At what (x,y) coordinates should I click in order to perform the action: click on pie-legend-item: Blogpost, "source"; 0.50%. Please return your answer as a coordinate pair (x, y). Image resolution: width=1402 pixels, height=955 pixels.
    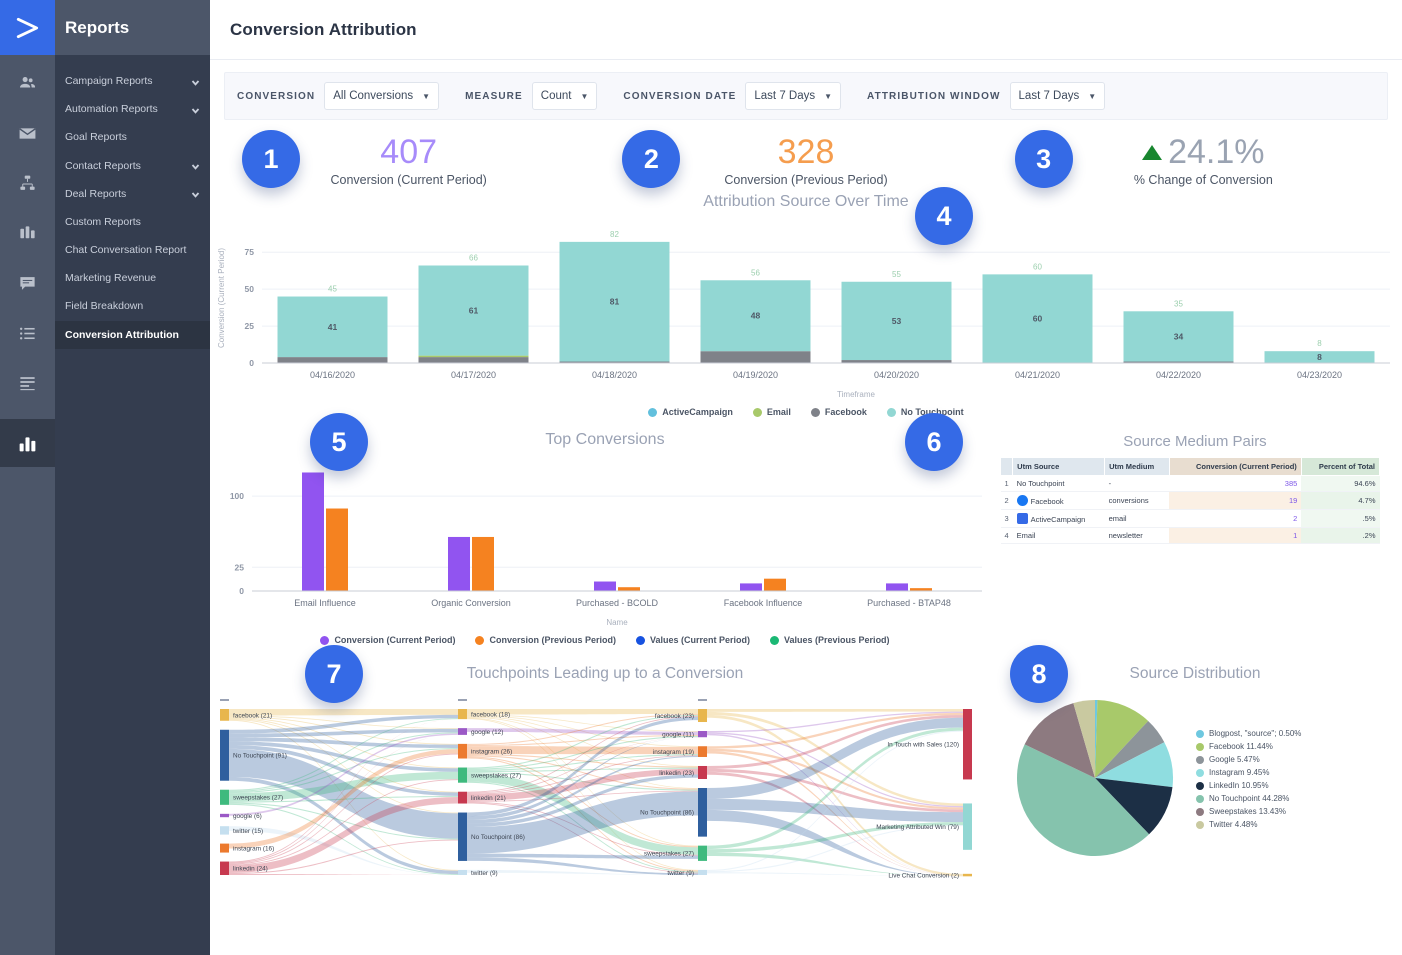
    Looking at the image, I should click on (1248, 733).